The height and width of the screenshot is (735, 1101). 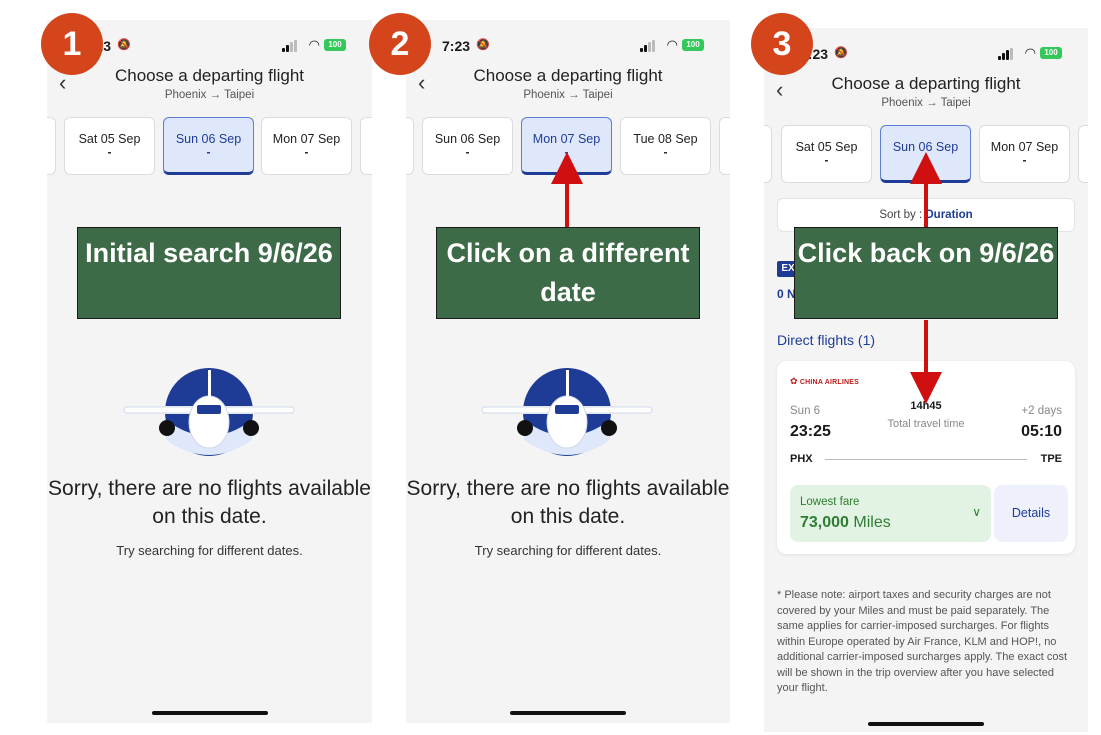 What do you see at coordinates (746, 278) in the screenshot?
I see `arrow-overlay` at bounding box center [746, 278].